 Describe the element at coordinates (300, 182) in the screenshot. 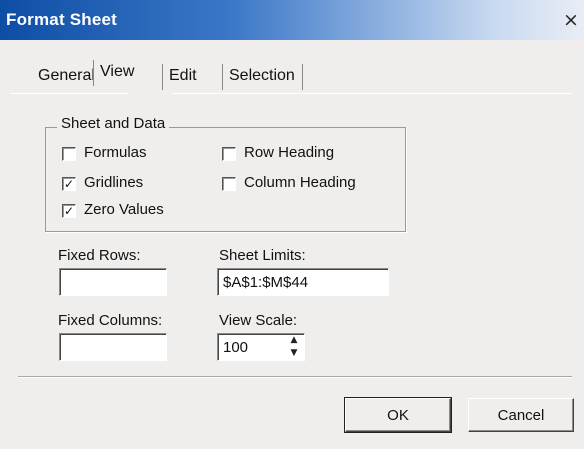

I see `checkbox-label: Column Heading` at that location.